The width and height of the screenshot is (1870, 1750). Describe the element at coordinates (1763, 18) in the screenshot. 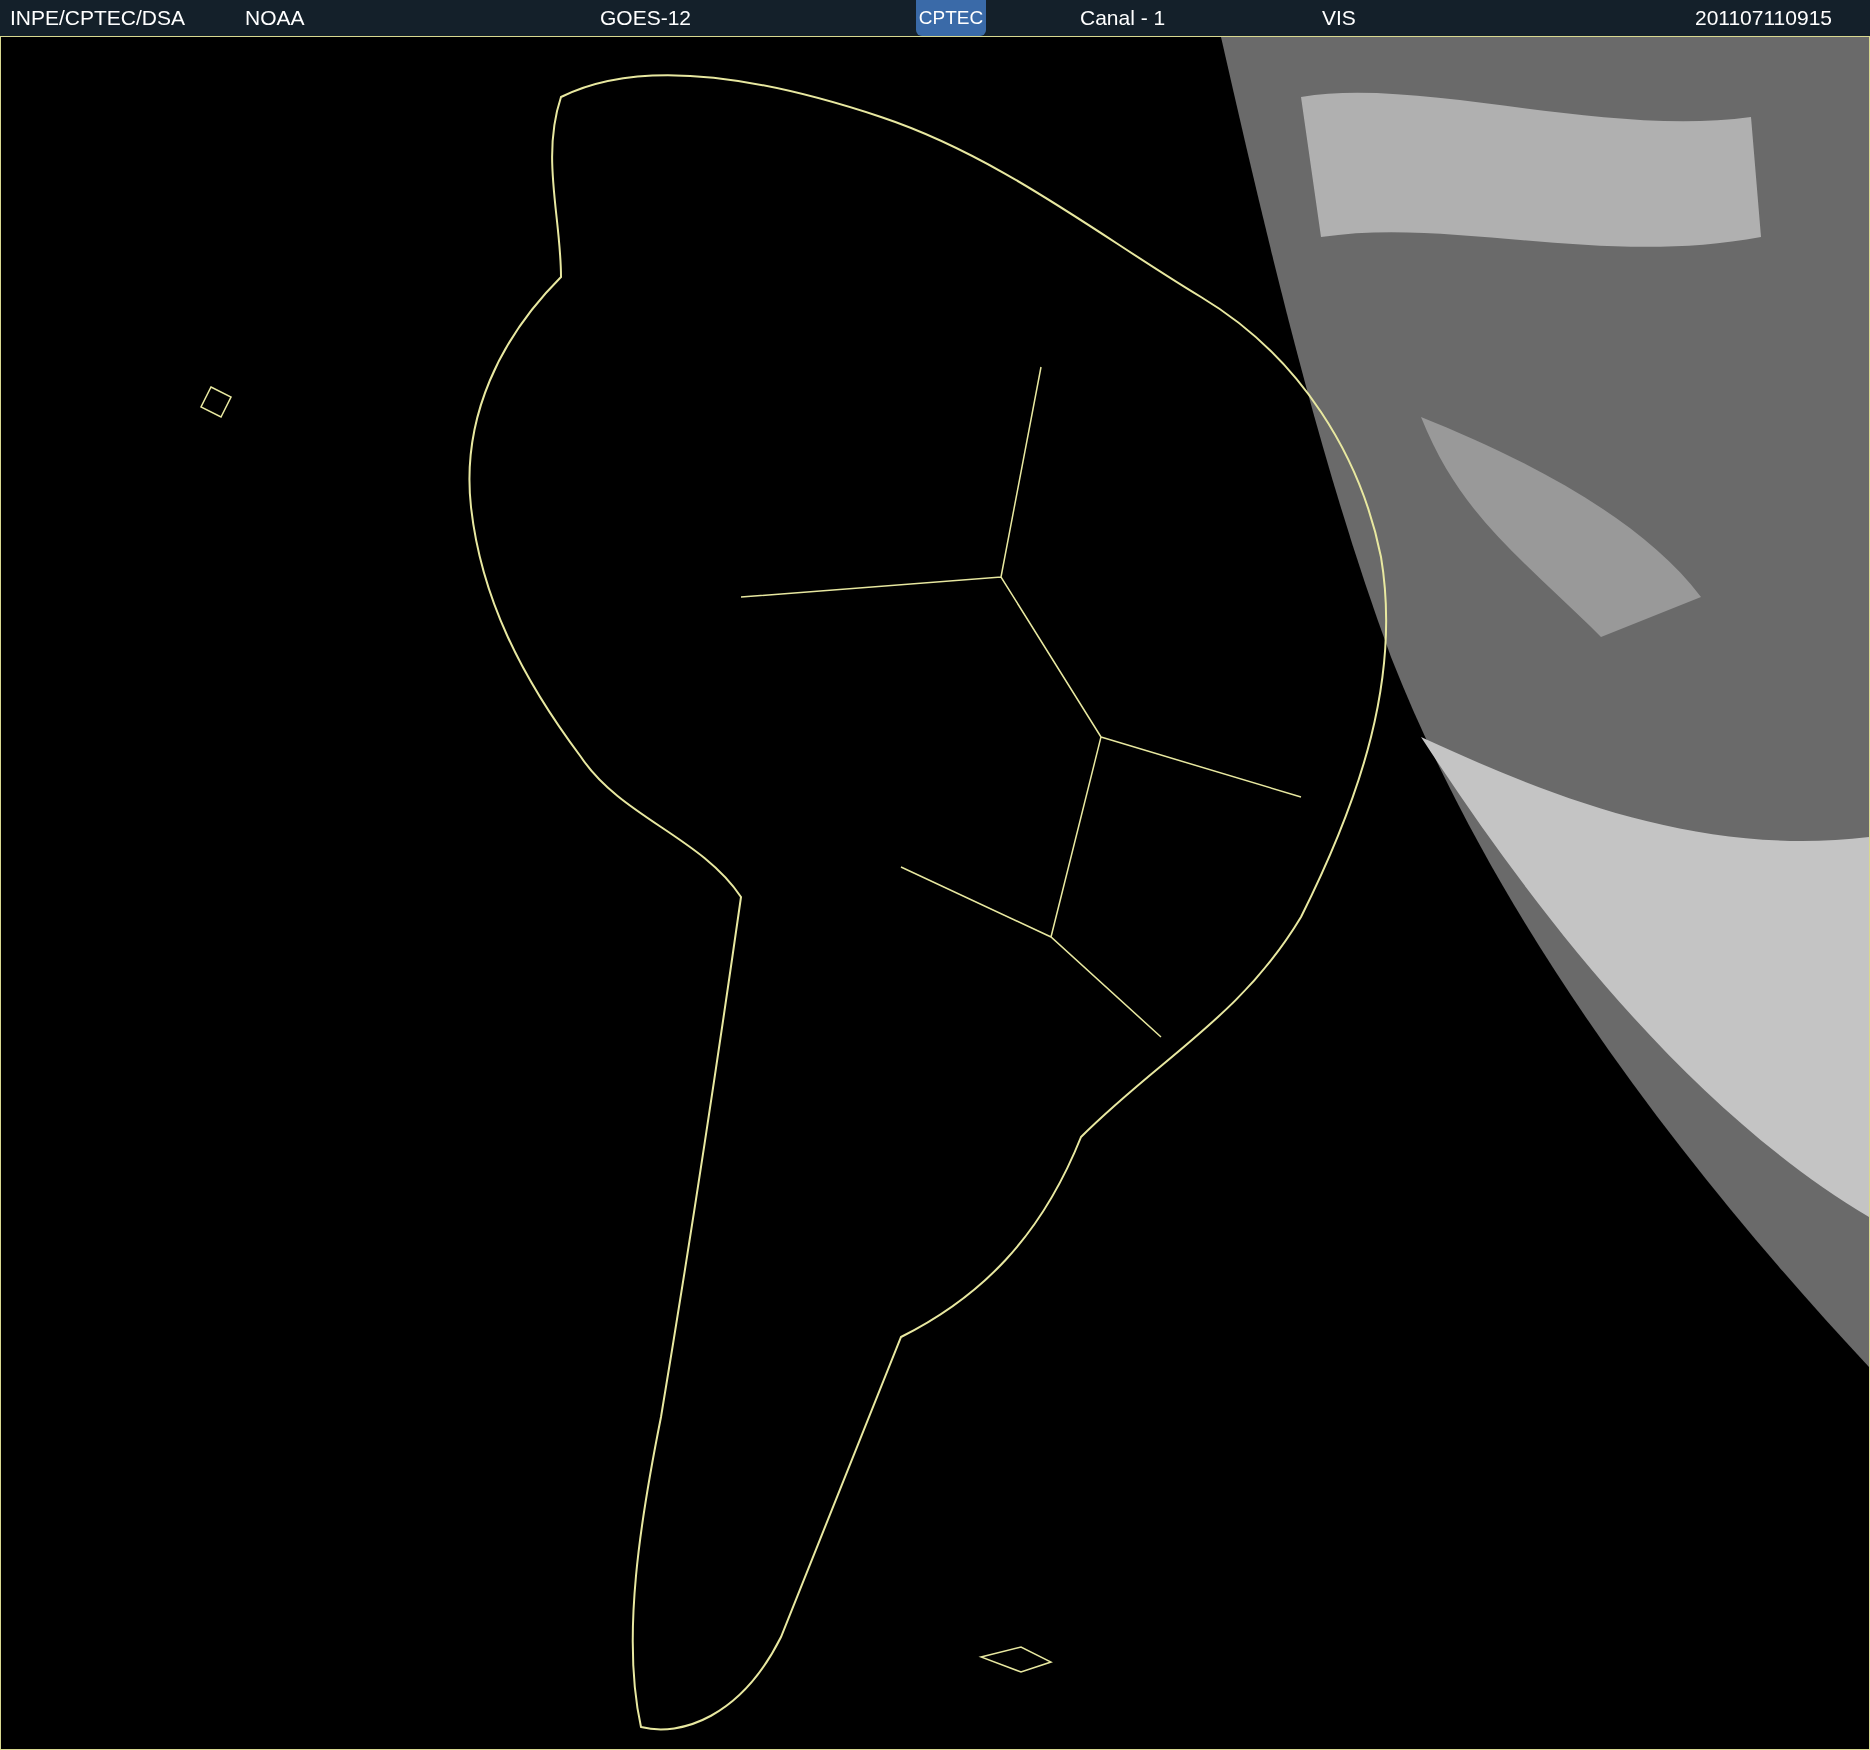

I see `timestamp-label: 201107110915` at that location.